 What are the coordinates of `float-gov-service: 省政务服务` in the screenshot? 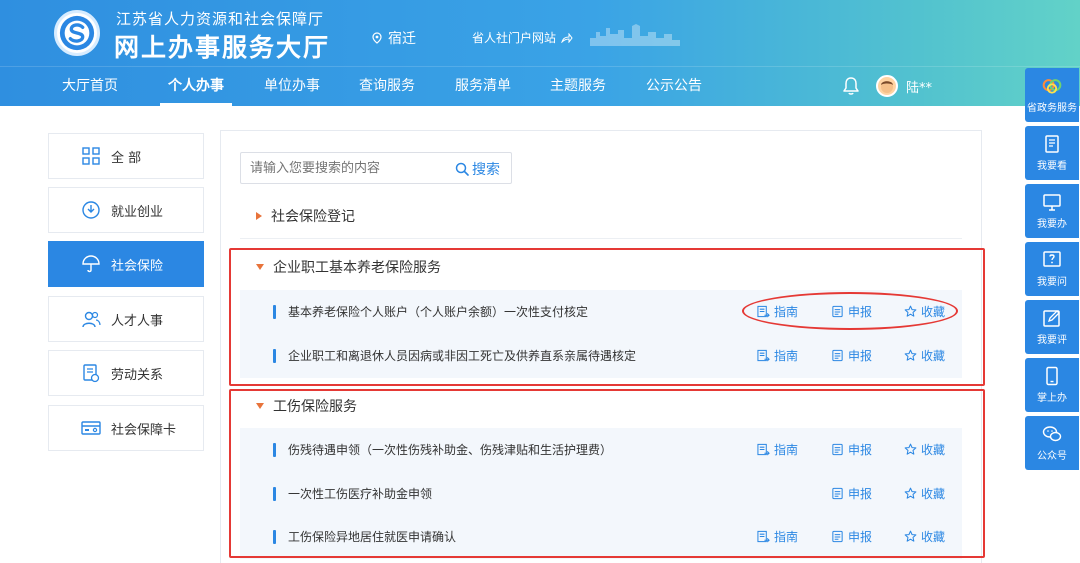 It's located at (1052, 95).